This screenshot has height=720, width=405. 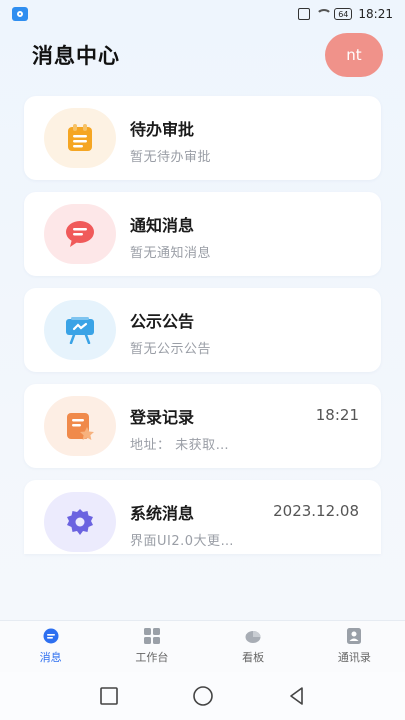 What do you see at coordinates (162, 129) in the screenshot?
I see `message-title: 待办审批` at bounding box center [162, 129].